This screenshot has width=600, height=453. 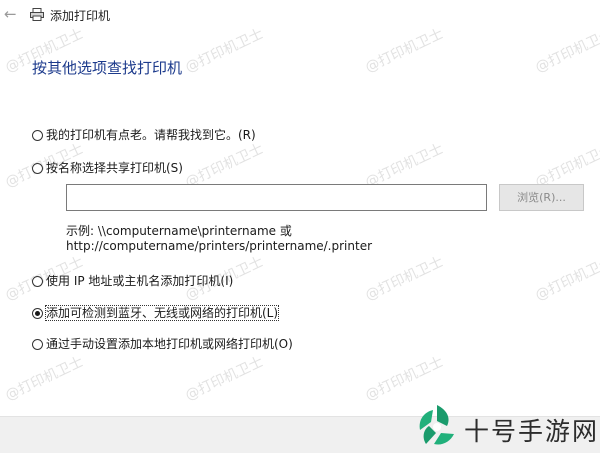 I want to click on option-old-printer: 我的打印机有点老。请帮我找到它。(R), so click(x=144, y=134).